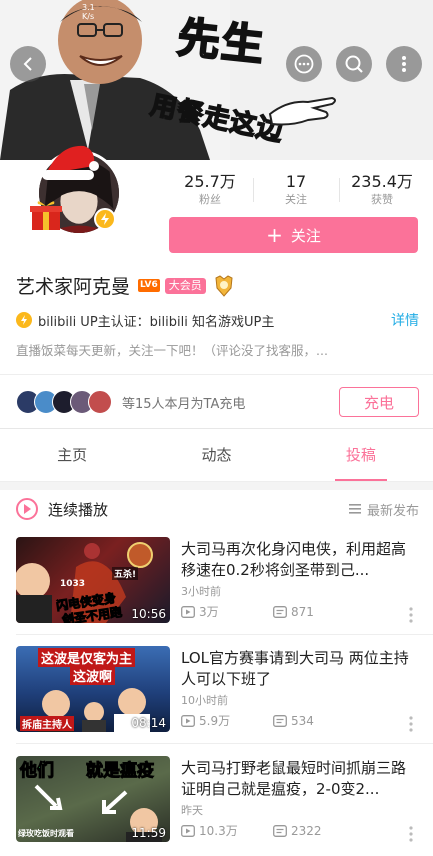  I want to click on stat-likes: 235.4万 获赞, so click(382, 192).